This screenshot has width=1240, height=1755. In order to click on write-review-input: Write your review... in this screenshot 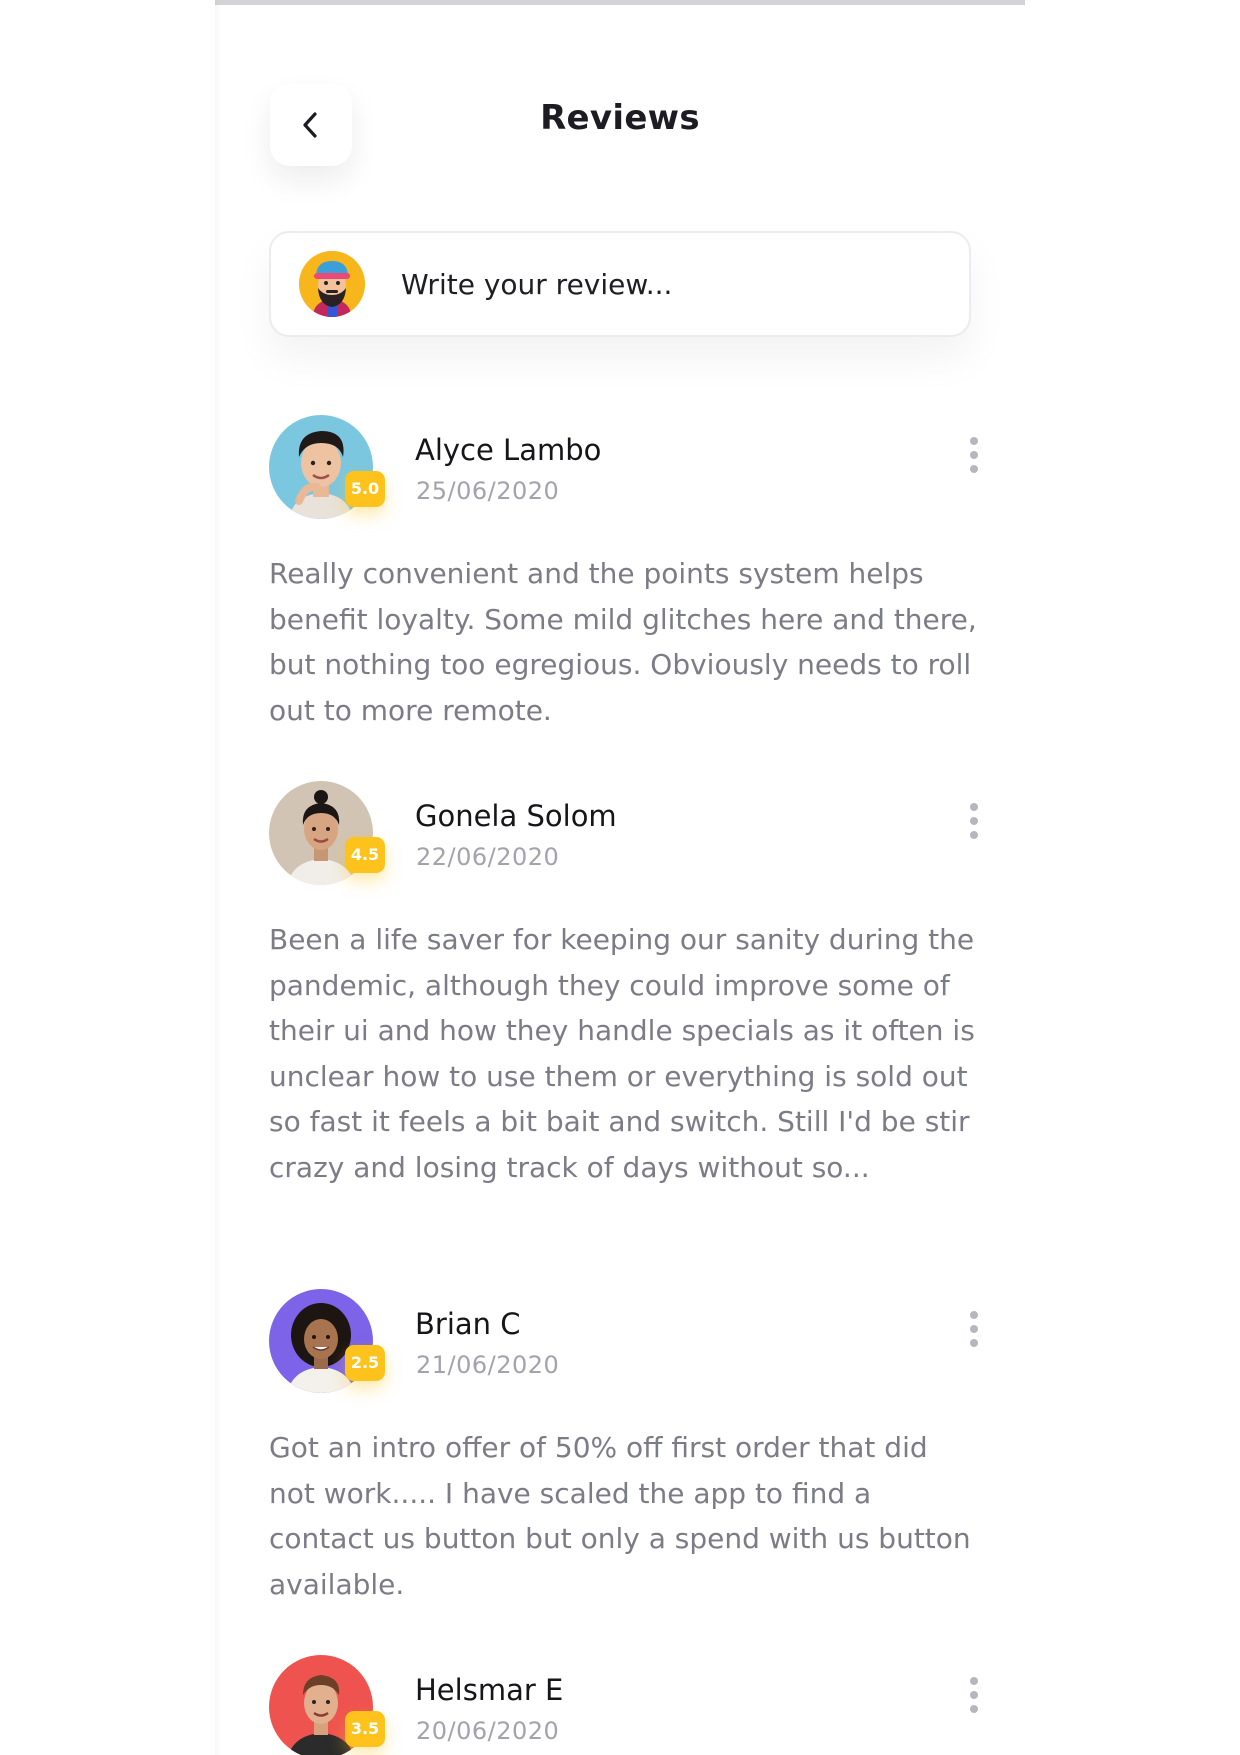, I will do `click(620, 284)`.